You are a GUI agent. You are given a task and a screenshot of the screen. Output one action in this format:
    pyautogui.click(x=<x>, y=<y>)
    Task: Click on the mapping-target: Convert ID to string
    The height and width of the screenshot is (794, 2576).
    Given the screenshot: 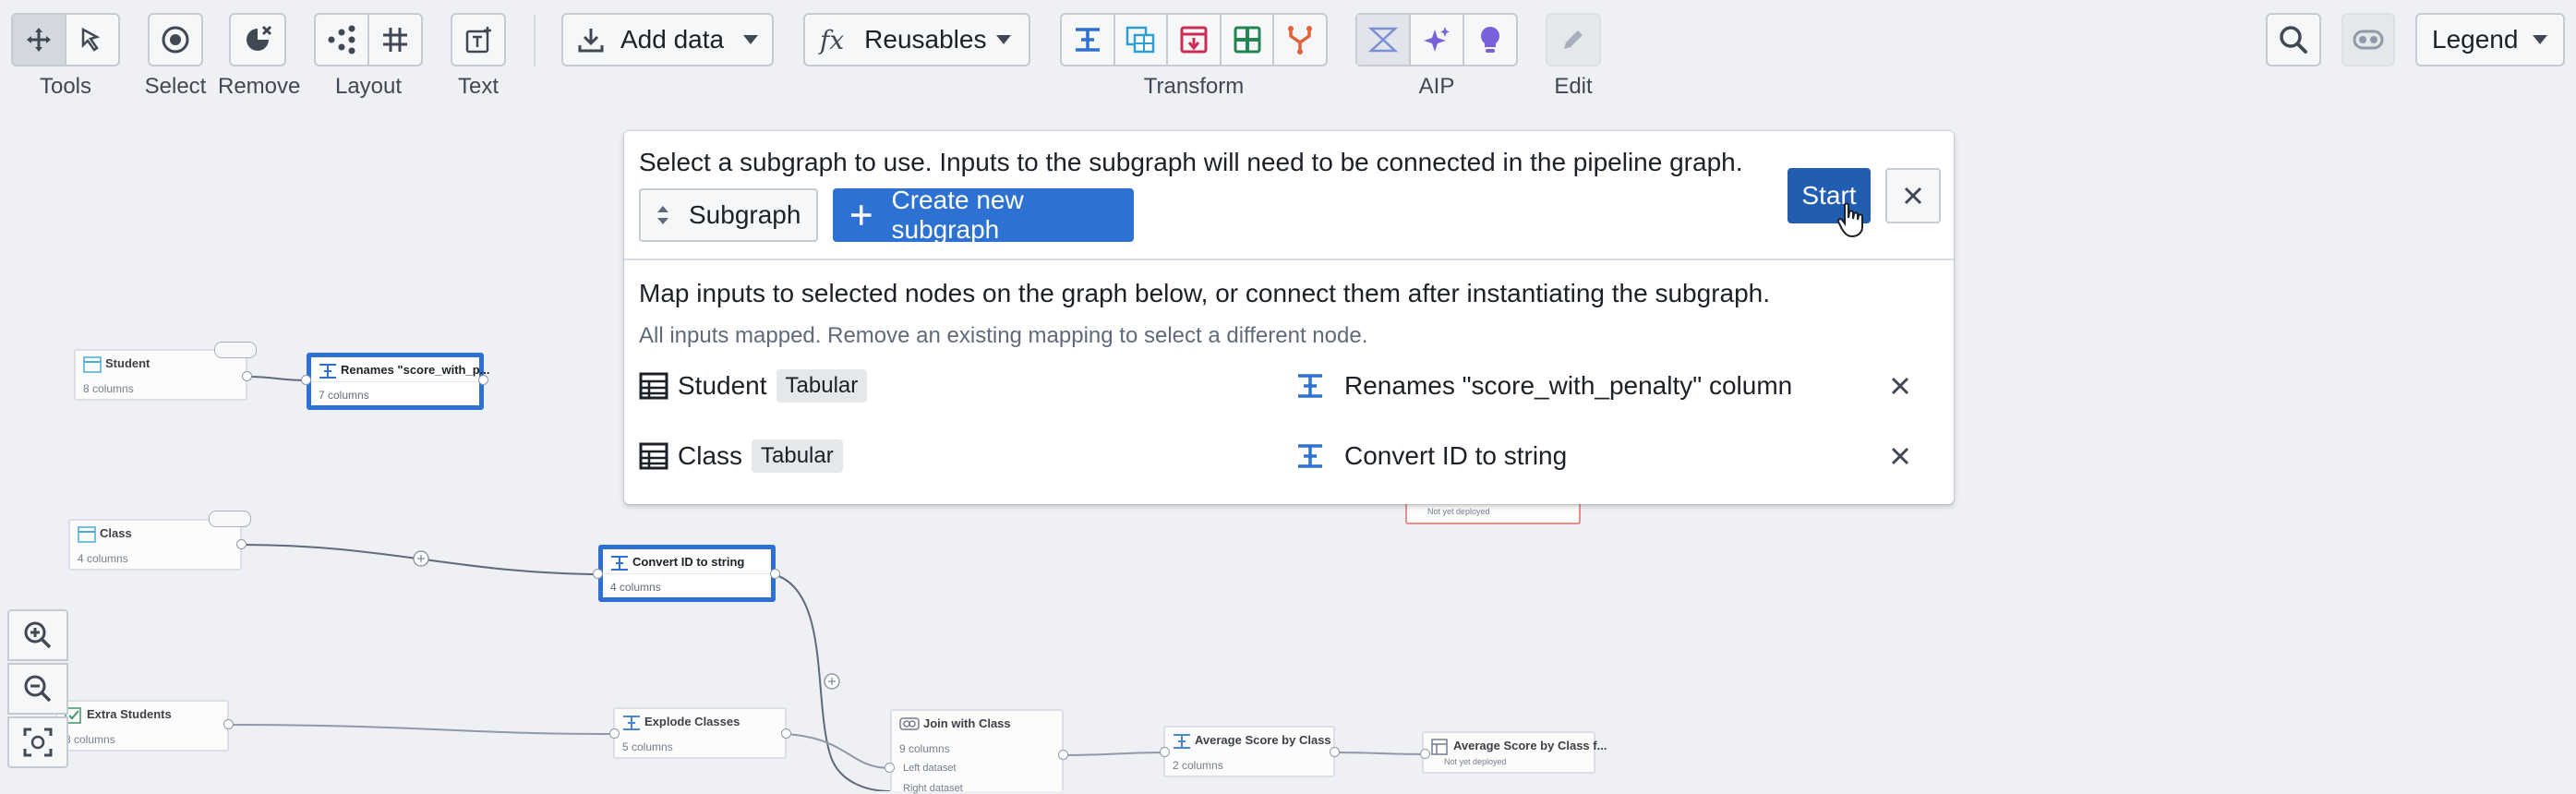 What is the action you would take?
    pyautogui.click(x=1431, y=456)
    